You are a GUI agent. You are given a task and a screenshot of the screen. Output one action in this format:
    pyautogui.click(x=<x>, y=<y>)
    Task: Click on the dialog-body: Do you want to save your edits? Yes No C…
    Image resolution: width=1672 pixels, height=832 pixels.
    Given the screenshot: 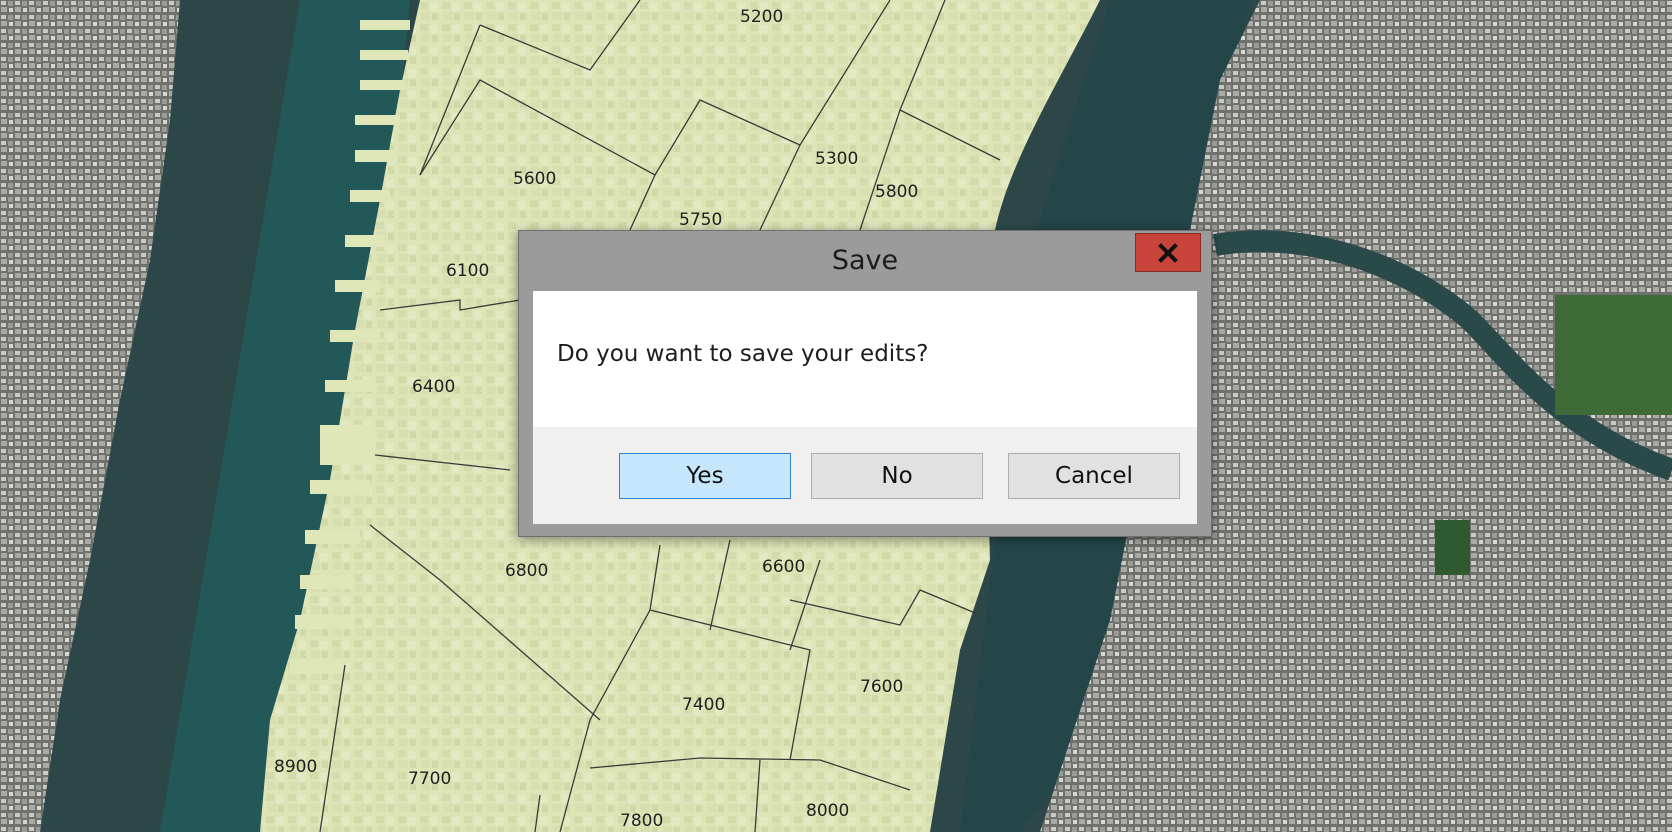 What is the action you would take?
    pyautogui.click(x=865, y=407)
    